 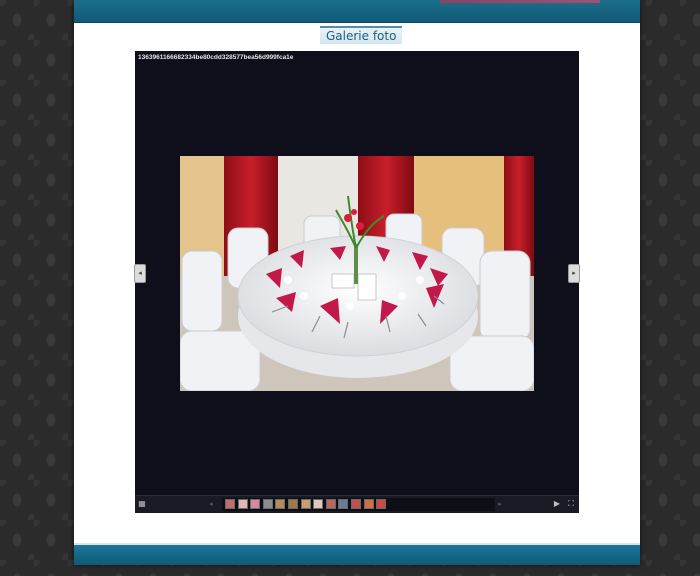 I want to click on chevron-right-icon: ▸, so click(x=574, y=273).